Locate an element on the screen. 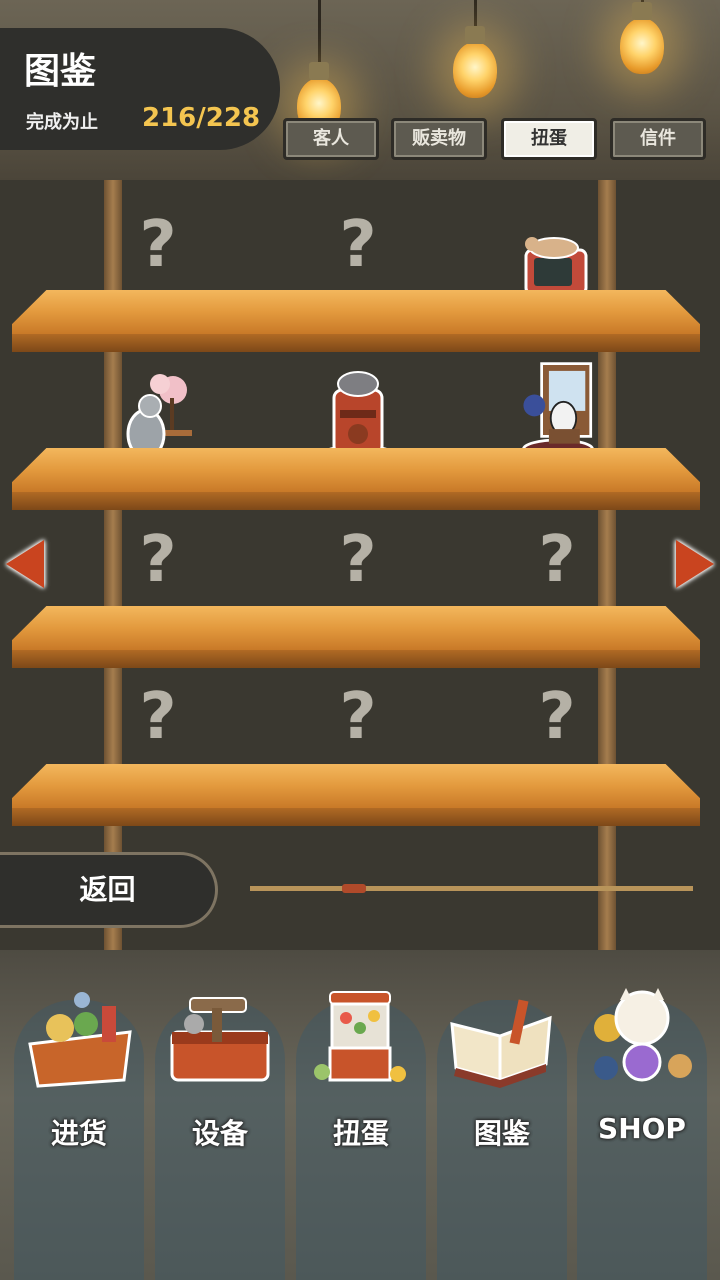  tab-gacha: 扭蛋 is located at coordinates (549, 139).